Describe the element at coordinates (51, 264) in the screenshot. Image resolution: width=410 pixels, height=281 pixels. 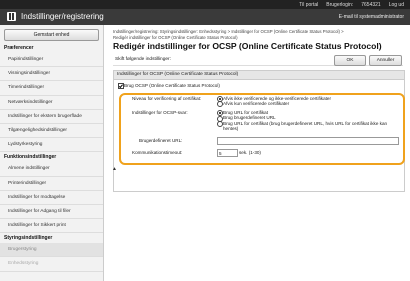
I see `sidebar-item-device-management: Enhedsstyring` at that location.